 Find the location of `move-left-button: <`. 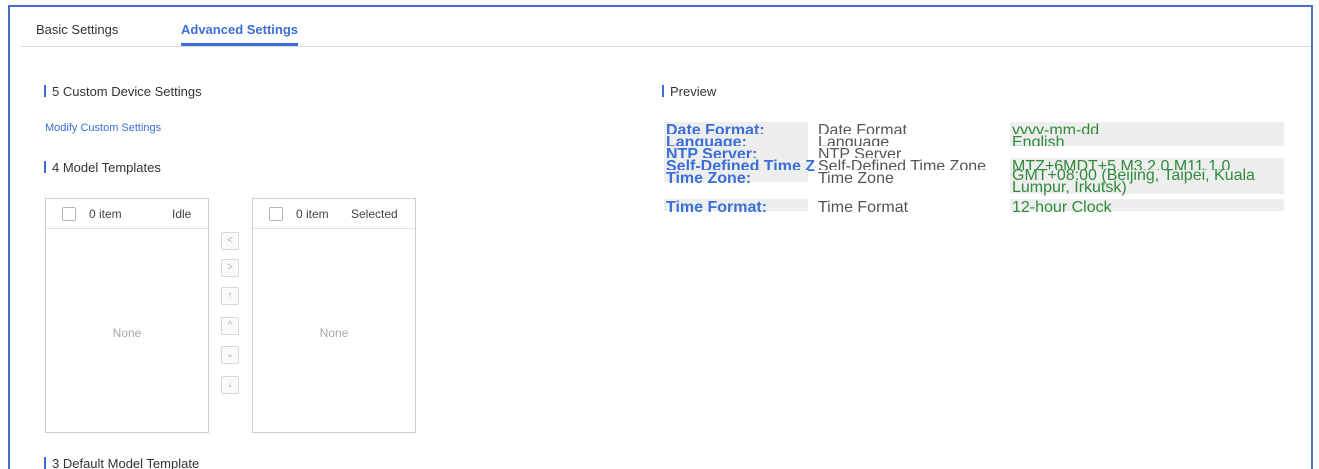

move-left-button: < is located at coordinates (230, 241).